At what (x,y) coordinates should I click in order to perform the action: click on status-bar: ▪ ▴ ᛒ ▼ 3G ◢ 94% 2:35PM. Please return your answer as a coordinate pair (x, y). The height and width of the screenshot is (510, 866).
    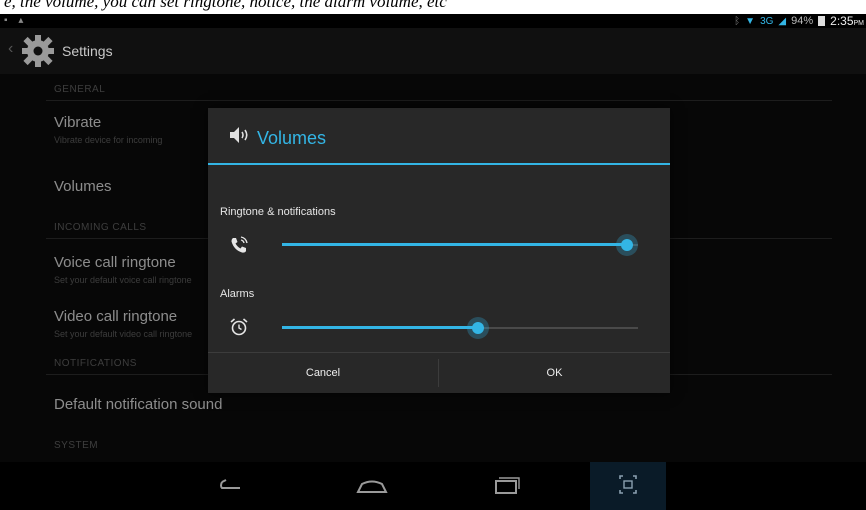
    Looking at the image, I should click on (433, 21).